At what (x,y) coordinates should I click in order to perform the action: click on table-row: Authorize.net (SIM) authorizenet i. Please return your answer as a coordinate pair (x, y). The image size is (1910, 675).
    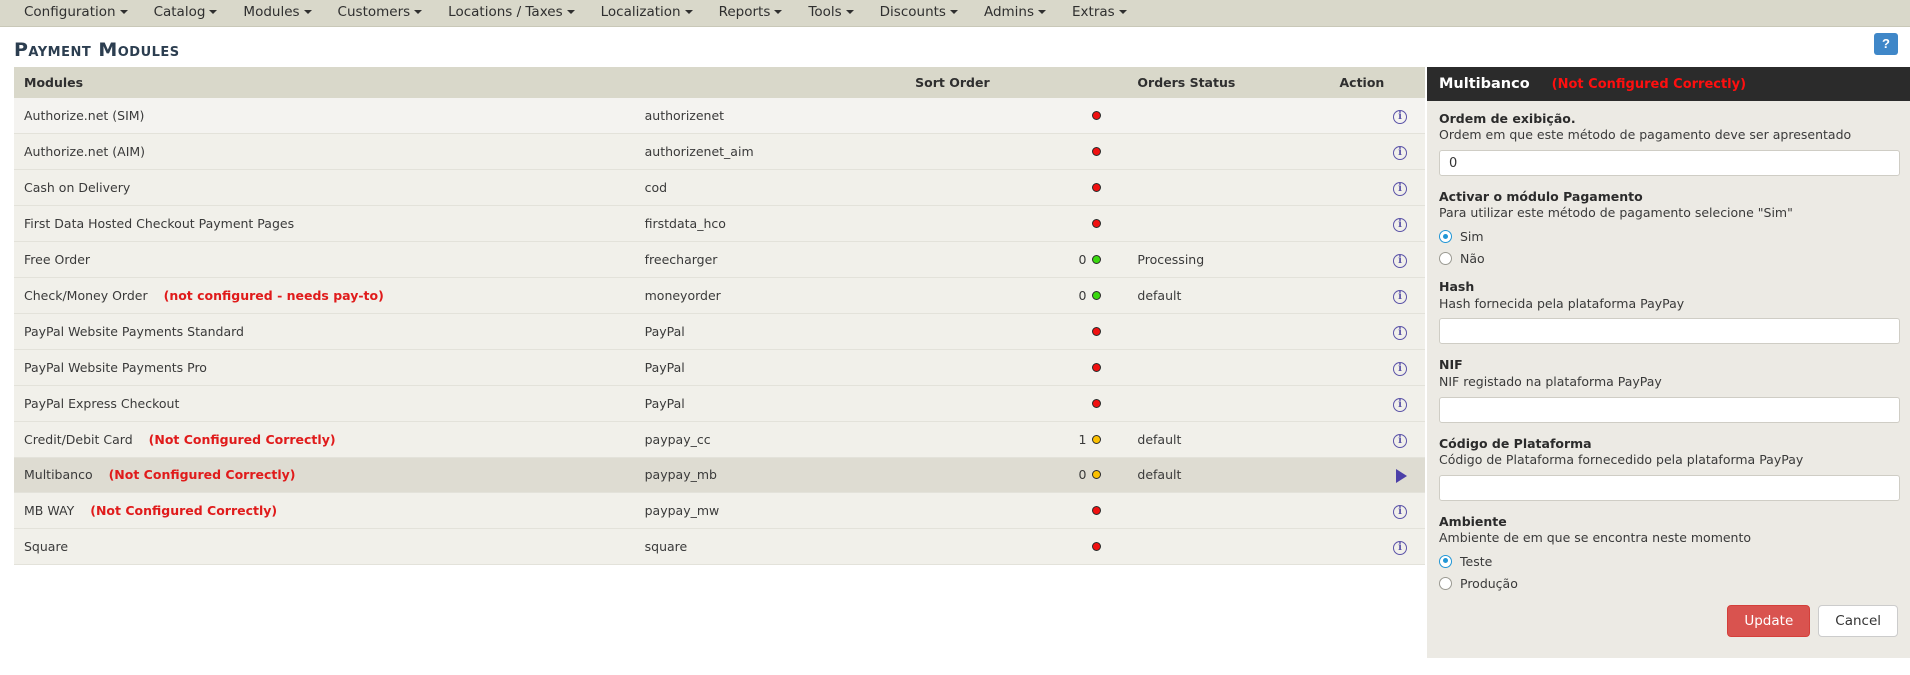
    Looking at the image, I should click on (719, 116).